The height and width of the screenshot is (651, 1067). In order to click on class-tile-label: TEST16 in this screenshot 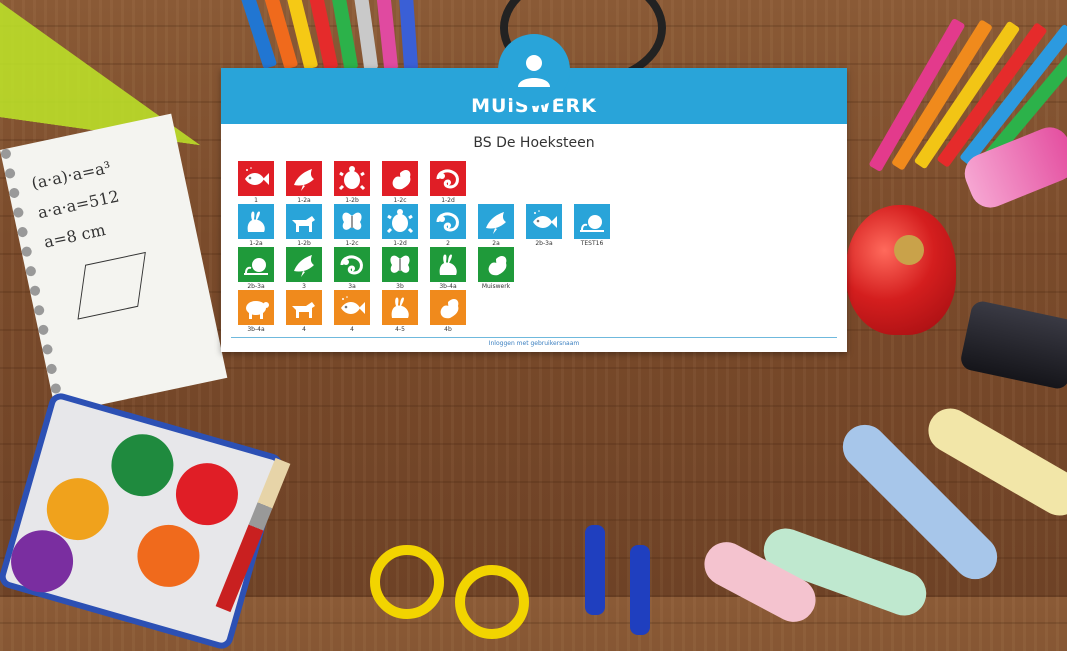, I will do `click(592, 243)`.